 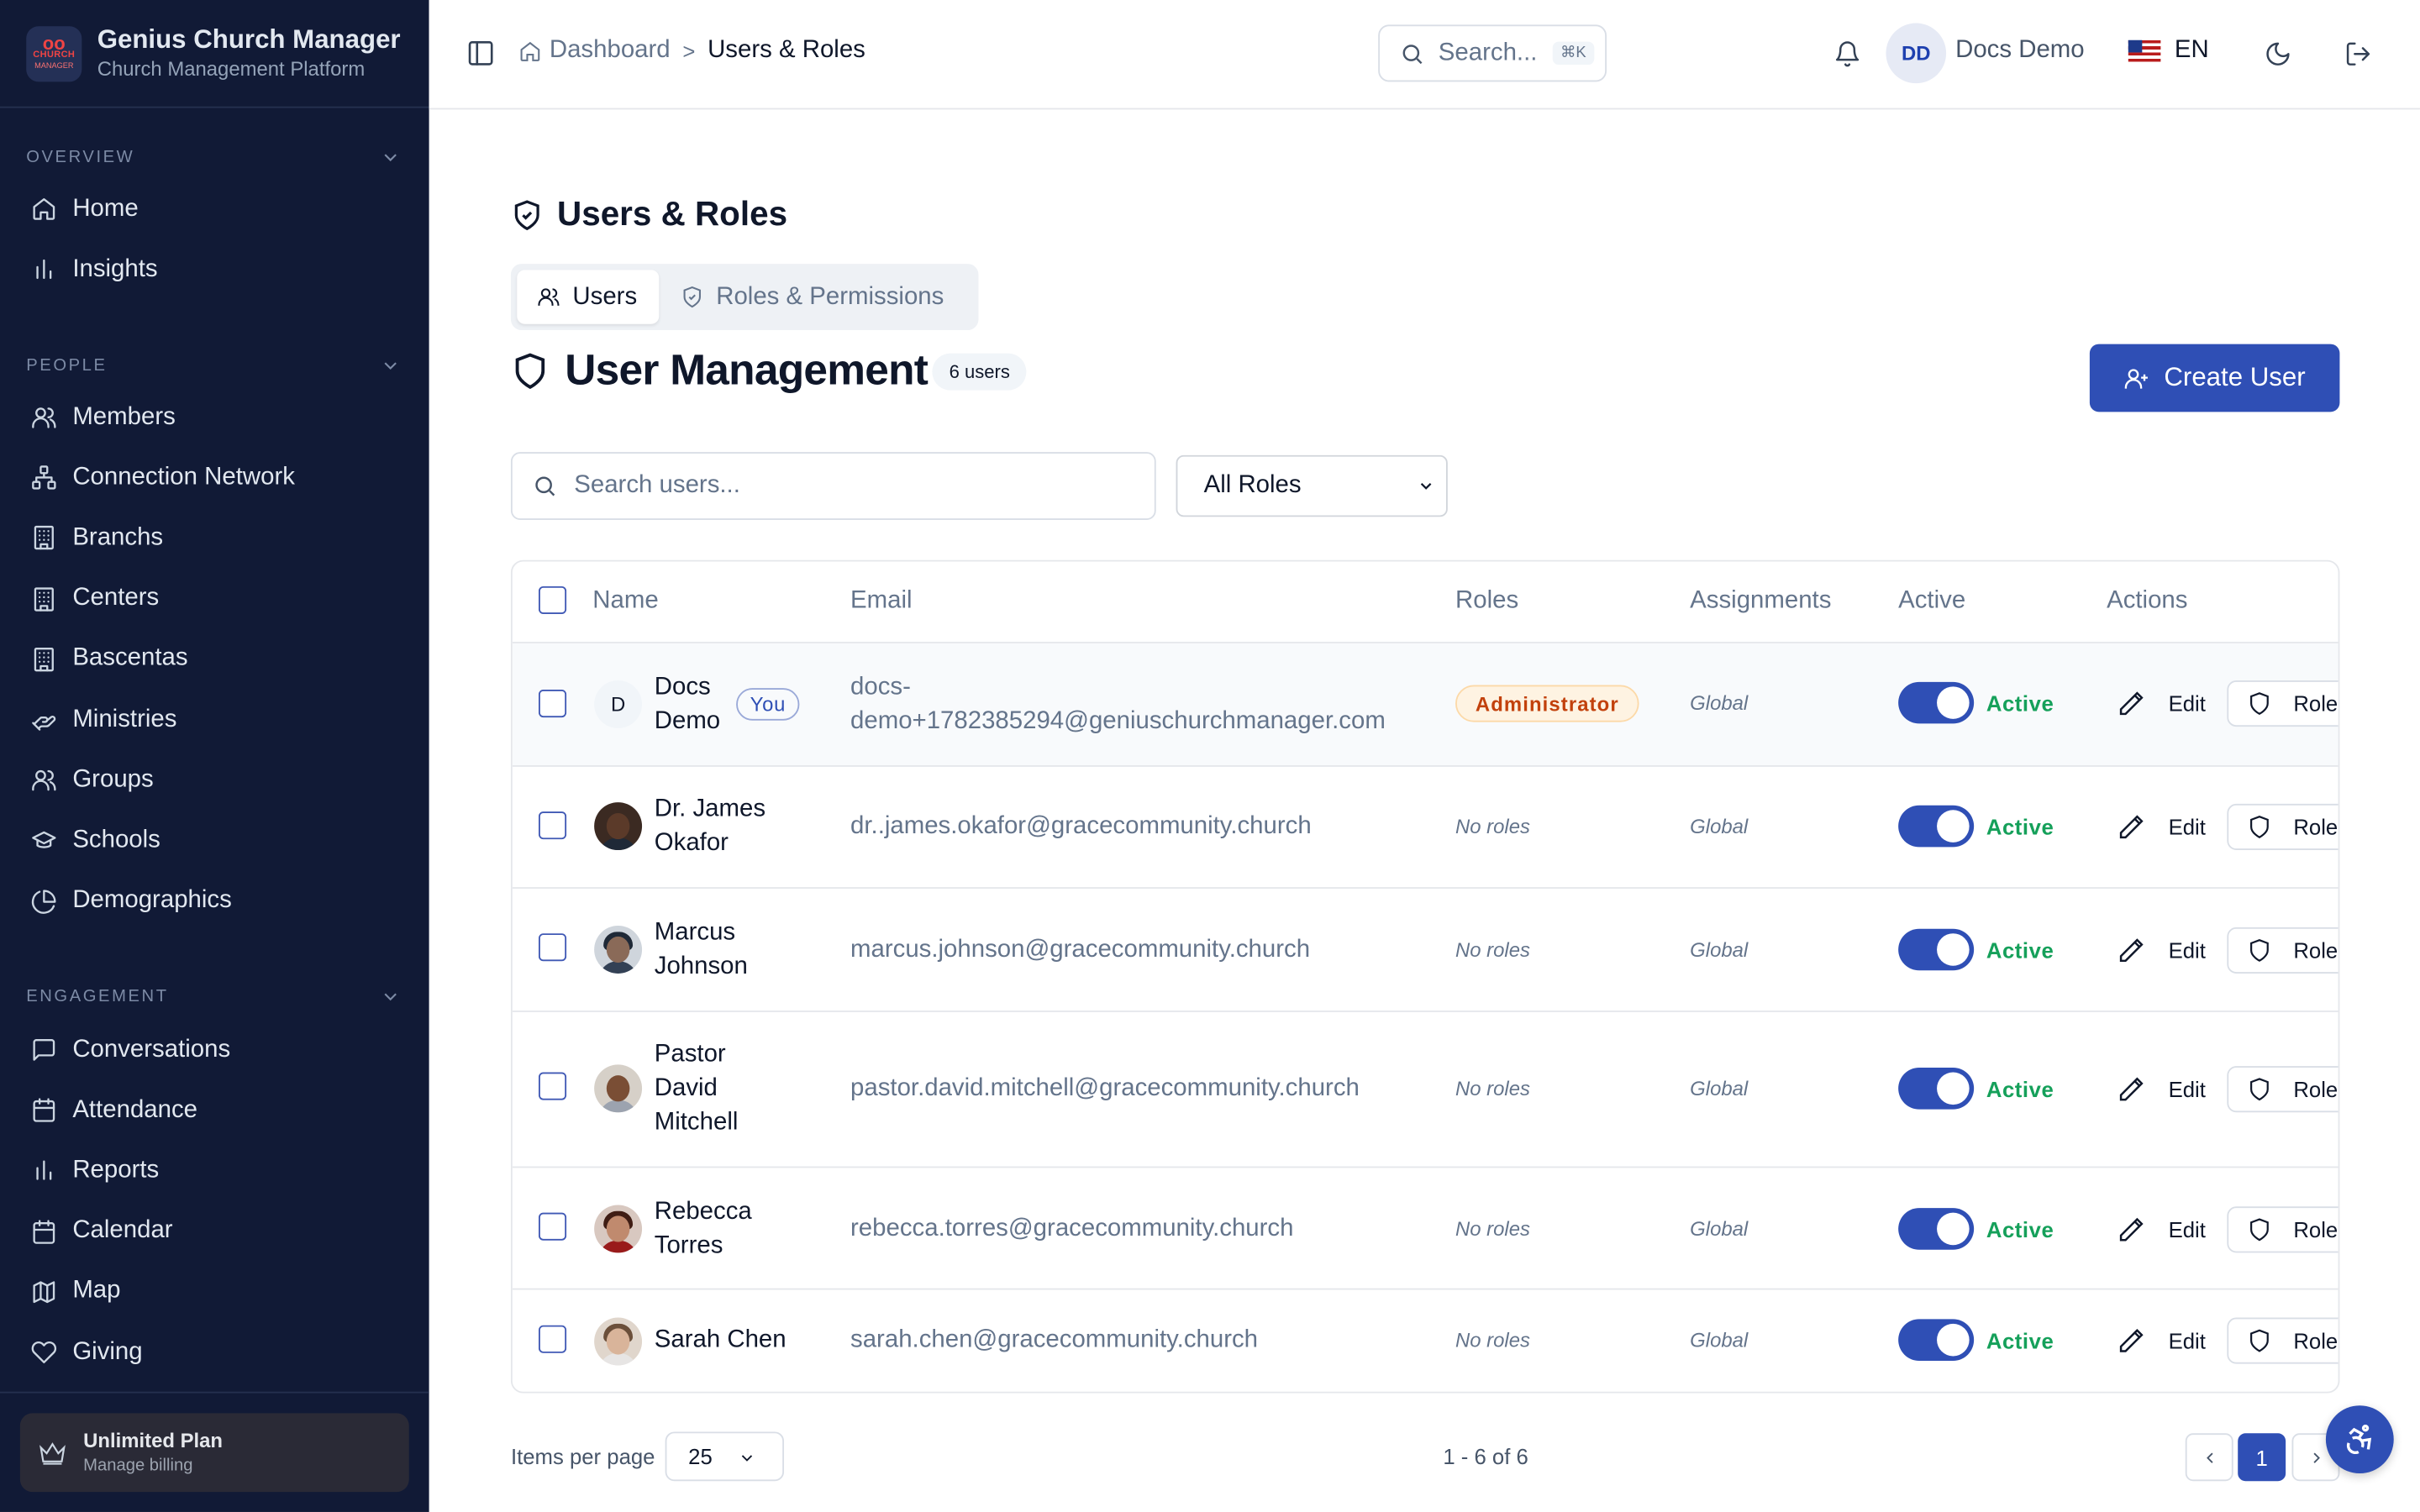 What do you see at coordinates (2260, 950) in the screenshot?
I see `shield-icon` at bounding box center [2260, 950].